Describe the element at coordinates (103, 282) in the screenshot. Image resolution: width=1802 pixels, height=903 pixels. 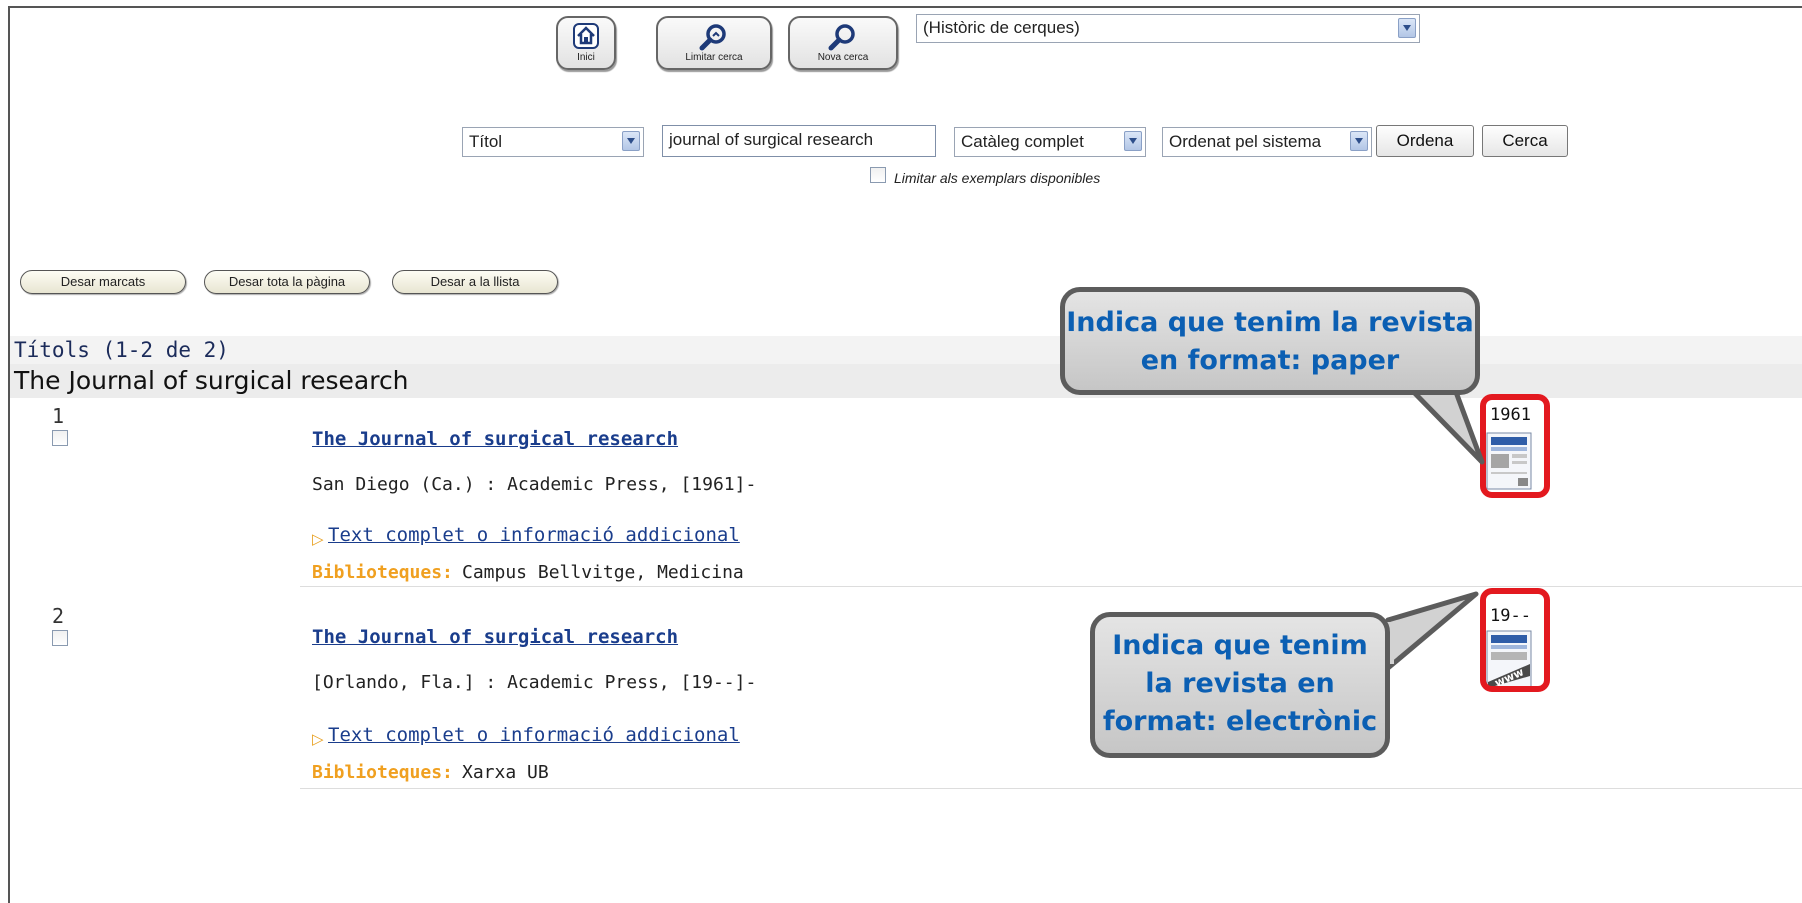
I see `save-marked-button: Desar marcats` at that location.